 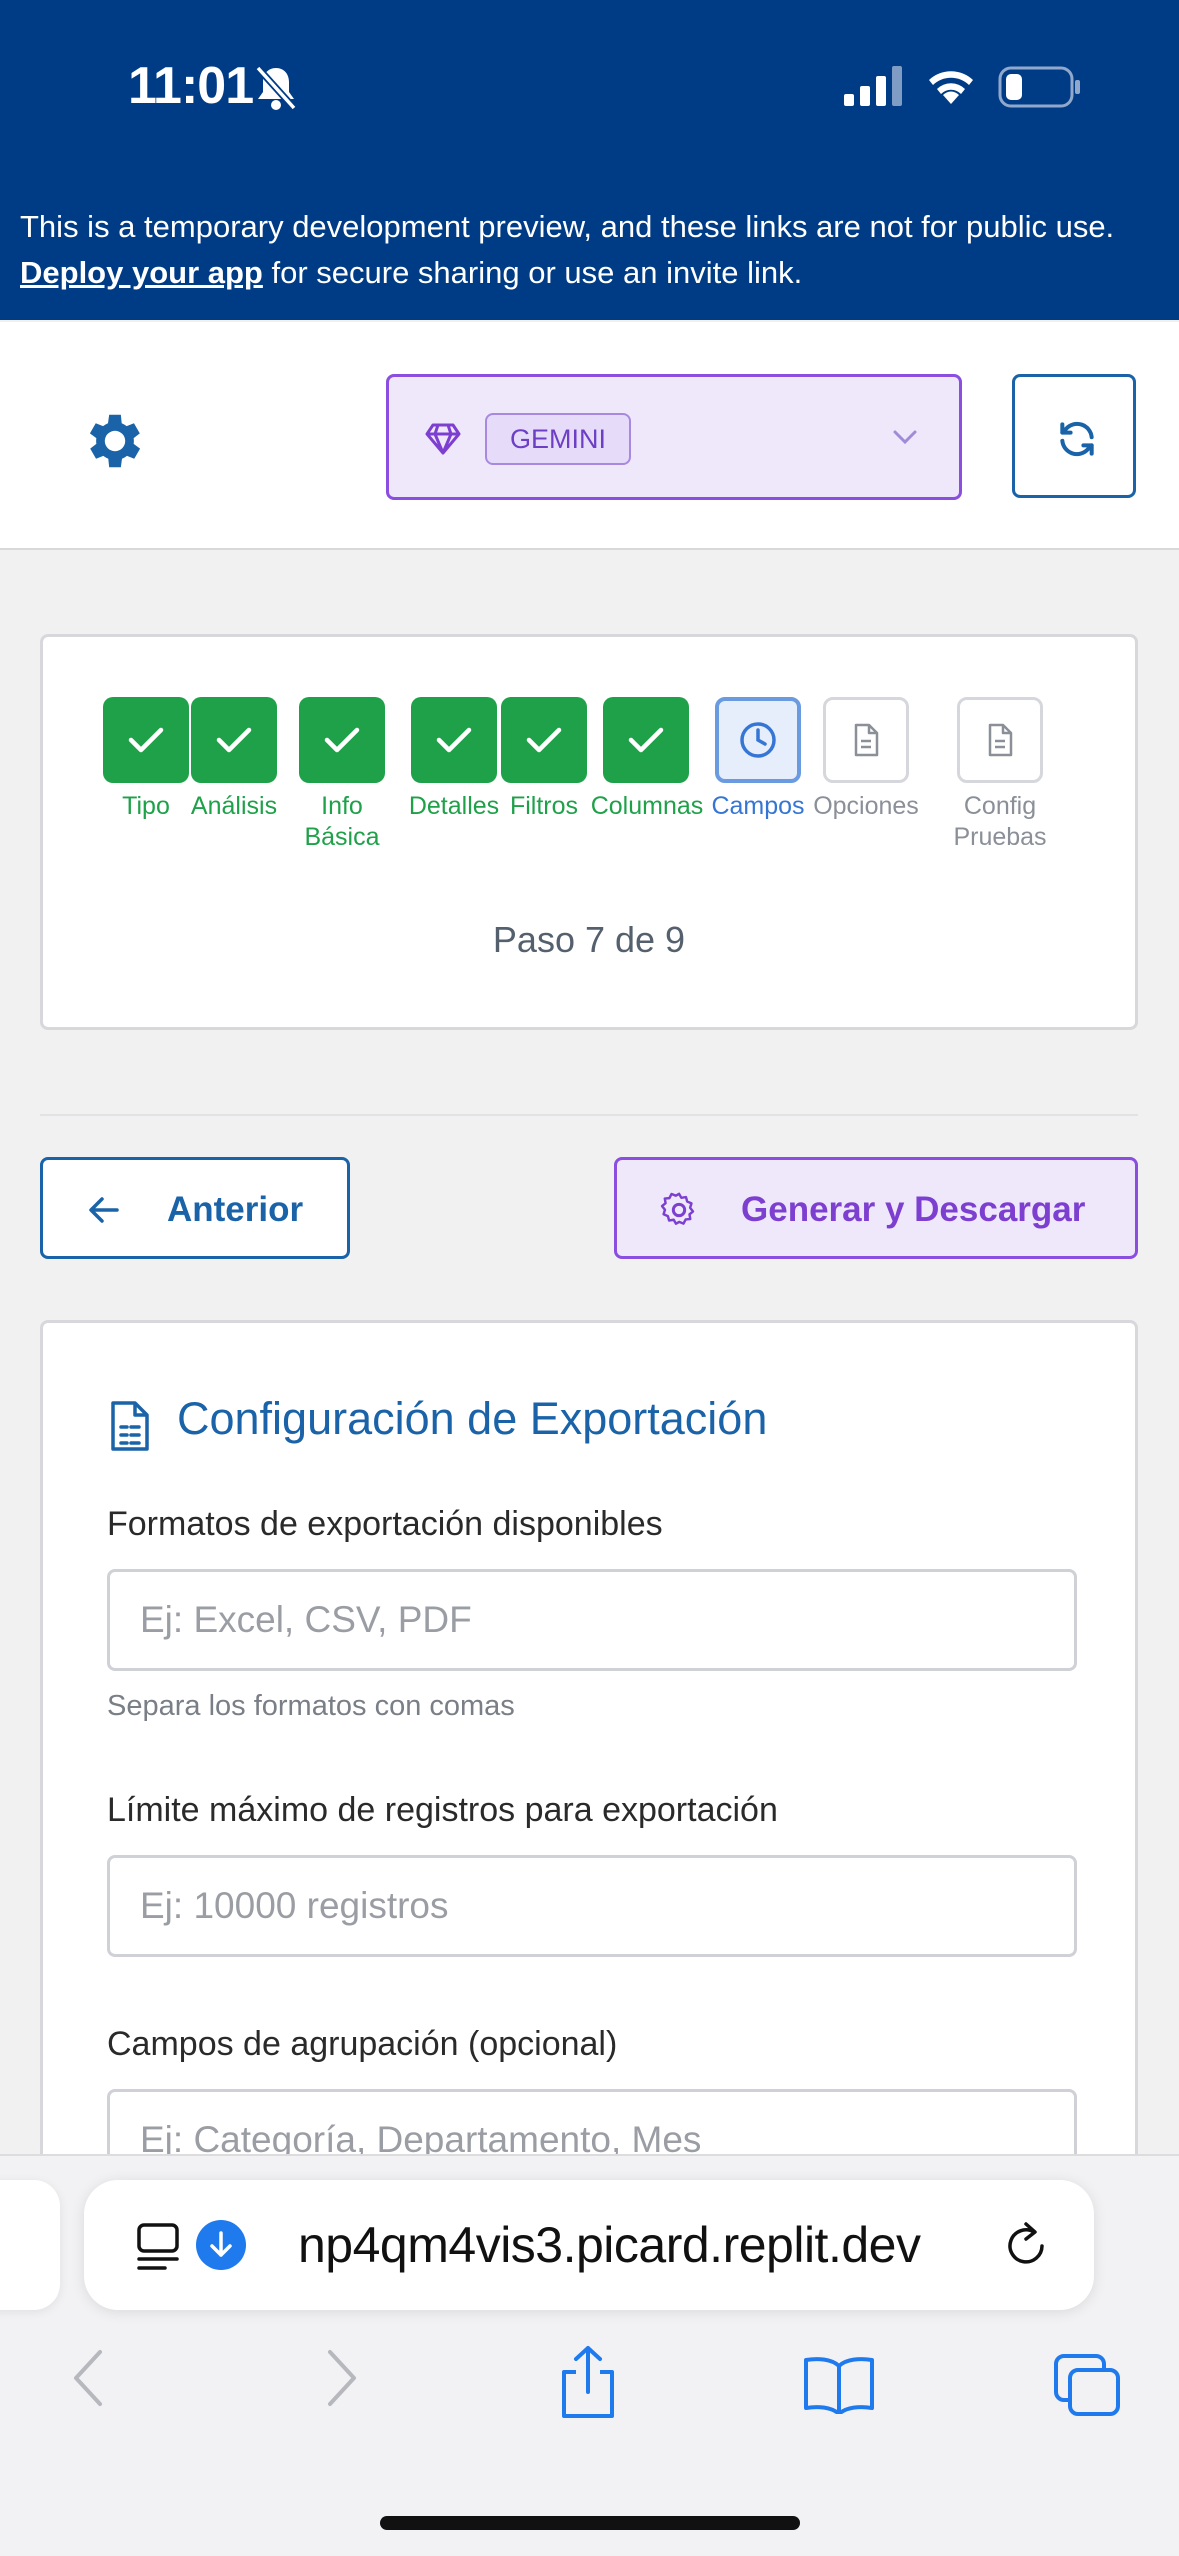 I want to click on step-counter: Paso 7 de 9, so click(x=589, y=939).